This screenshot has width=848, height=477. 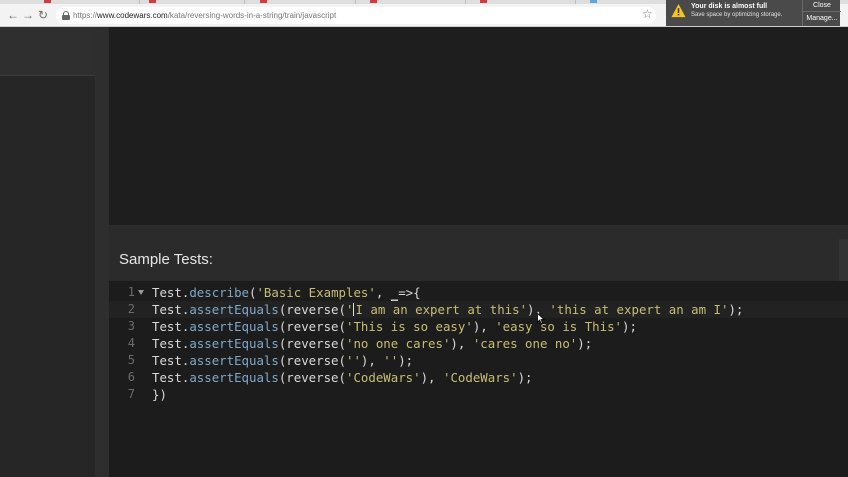 What do you see at coordinates (383, 292) in the screenshot?
I see `code-token: ,` at bounding box center [383, 292].